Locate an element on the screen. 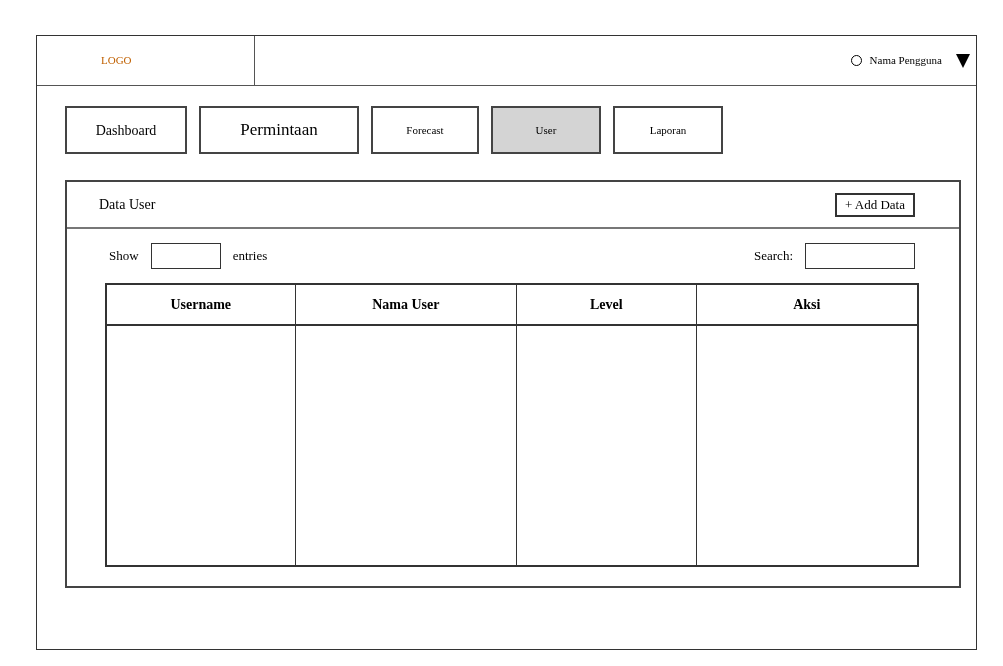 This screenshot has width=1003, height=666. nav-tab: Laporan is located at coordinates (668, 130).